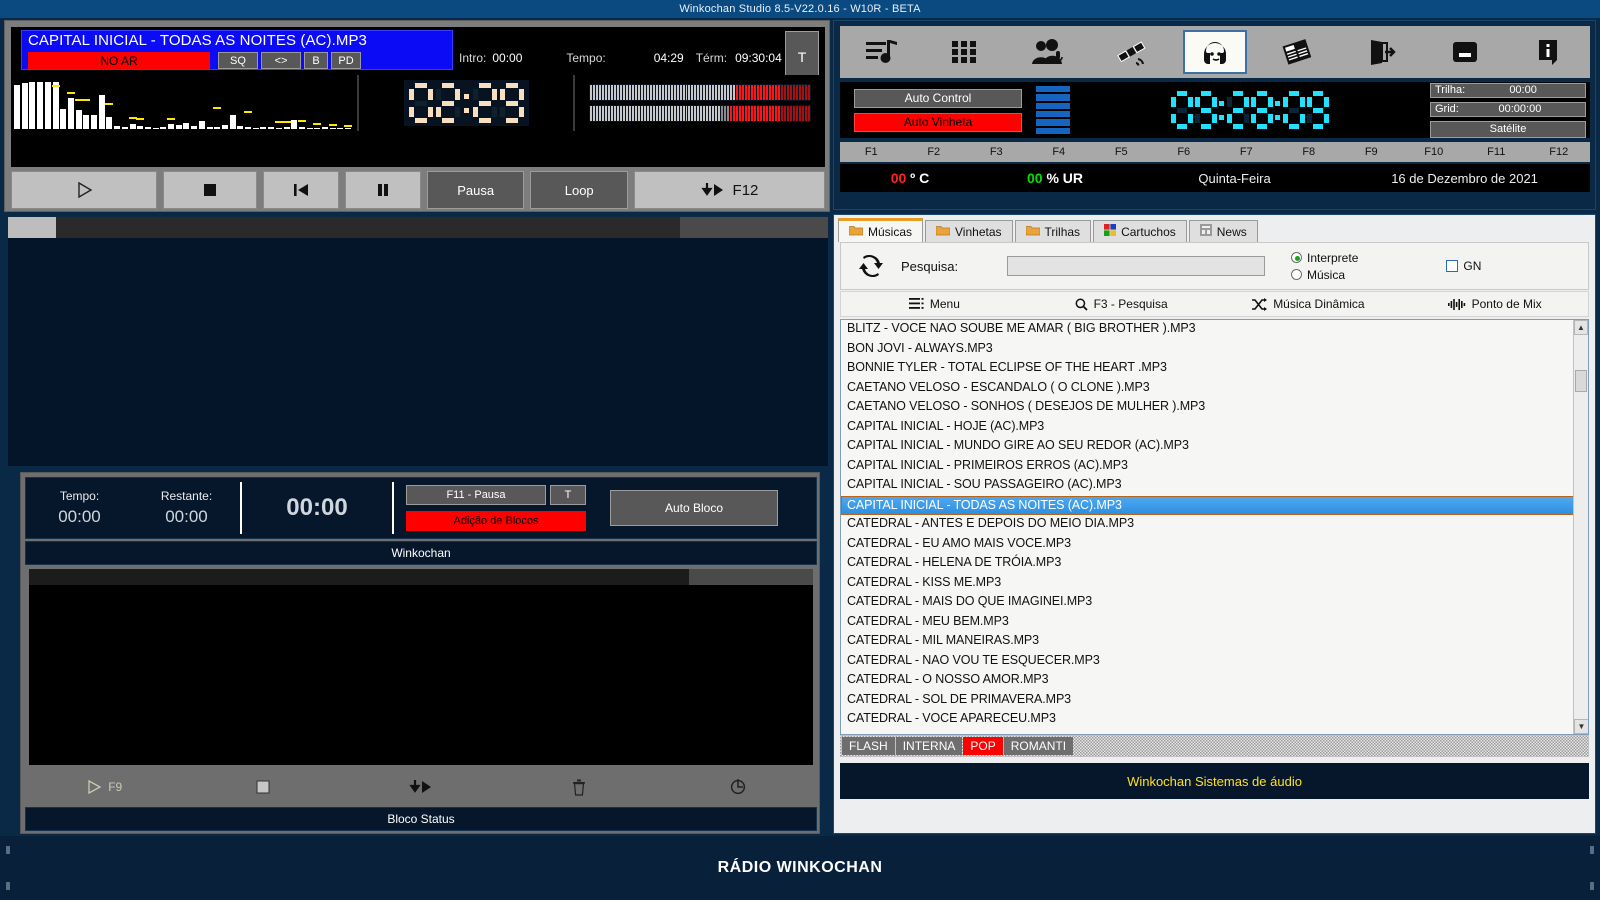  Describe the element at coordinates (1136, 266) in the screenshot. I see `search-input` at that location.